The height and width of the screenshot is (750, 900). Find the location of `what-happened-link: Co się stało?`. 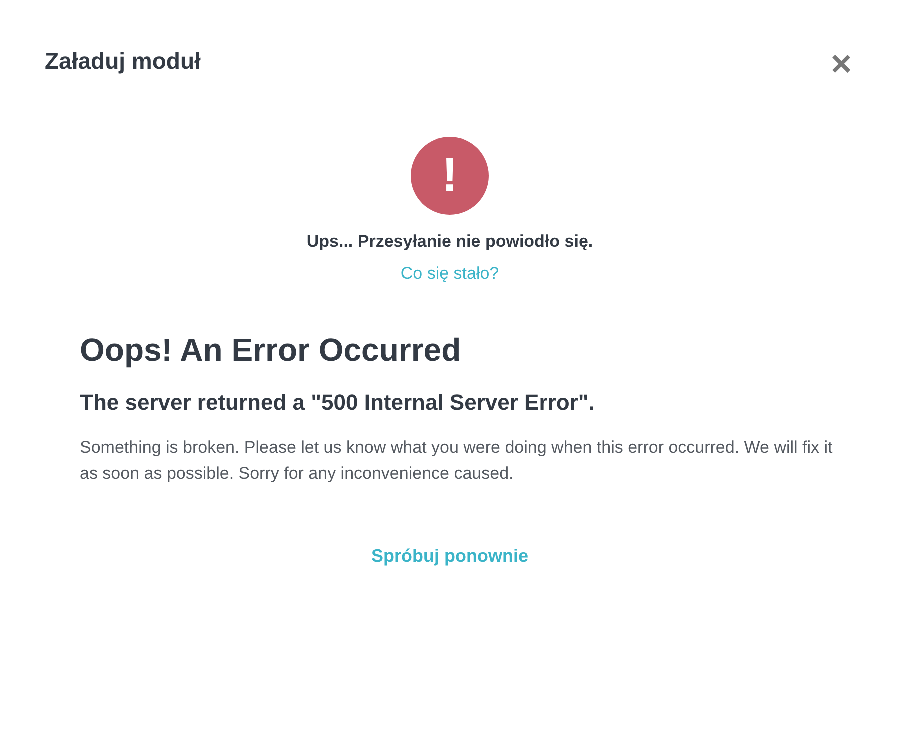

what-happened-link: Co się stało? is located at coordinates (450, 273).